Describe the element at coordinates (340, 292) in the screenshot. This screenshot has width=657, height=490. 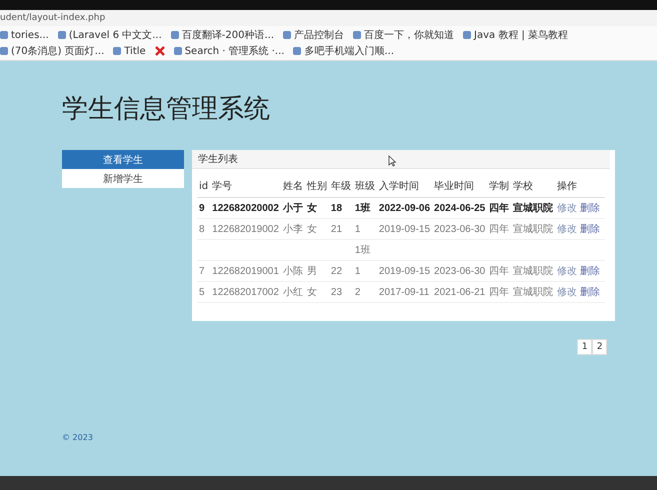
I see `table-cell: 23` at that location.